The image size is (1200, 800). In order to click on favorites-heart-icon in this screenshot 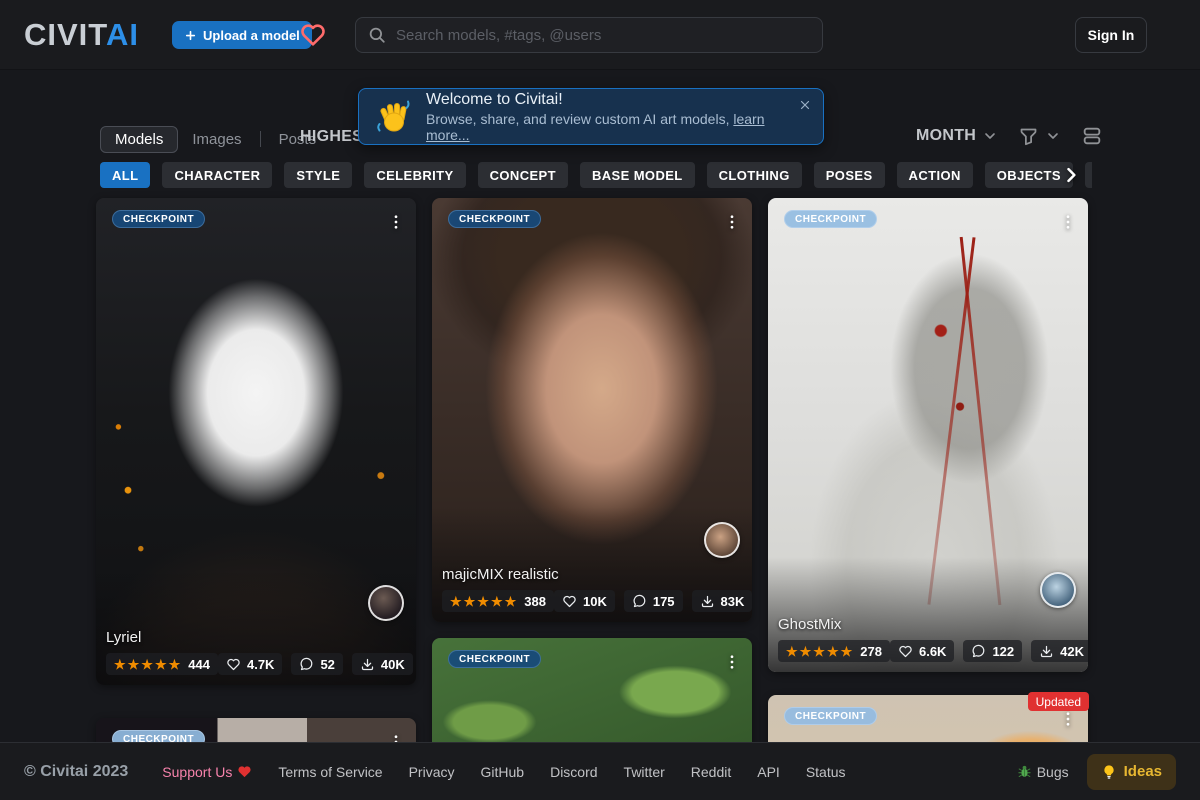, I will do `click(313, 35)`.